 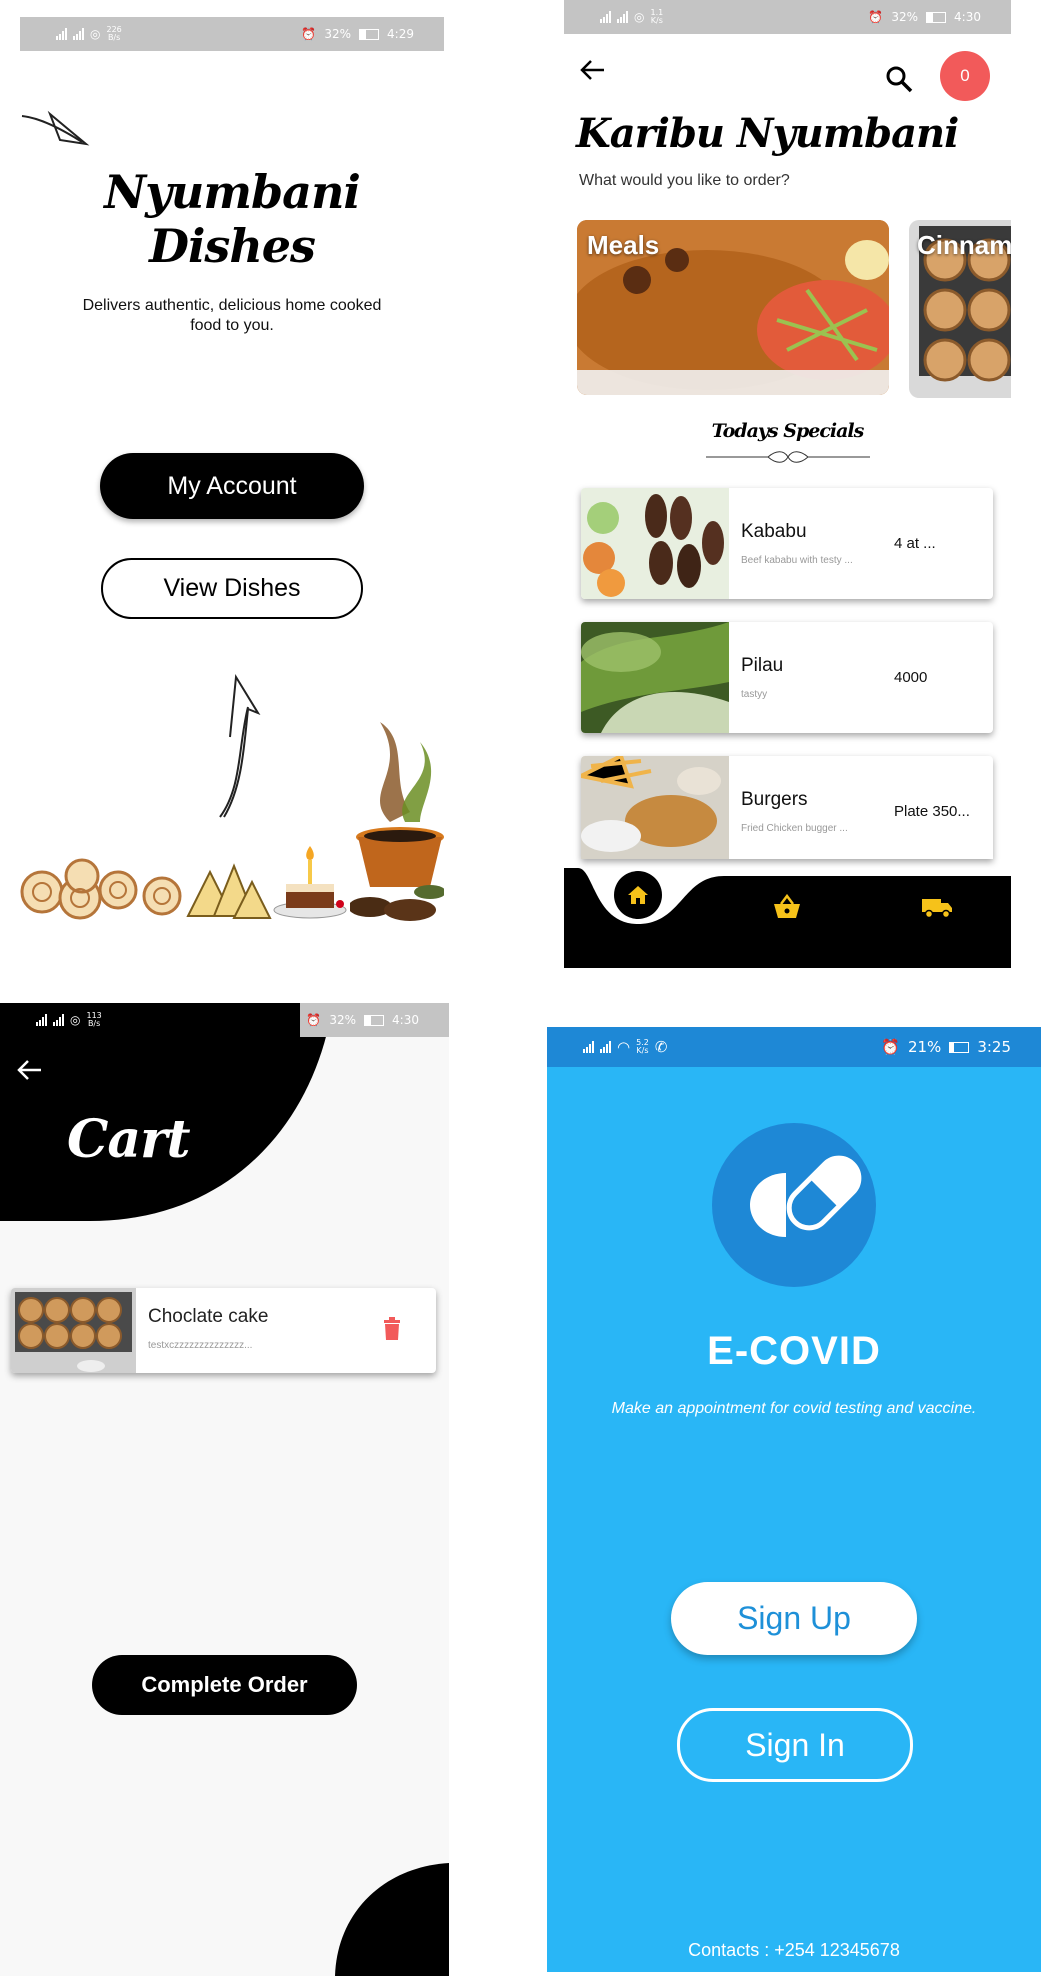 What do you see at coordinates (655, 807) in the screenshot?
I see `burger-photo` at bounding box center [655, 807].